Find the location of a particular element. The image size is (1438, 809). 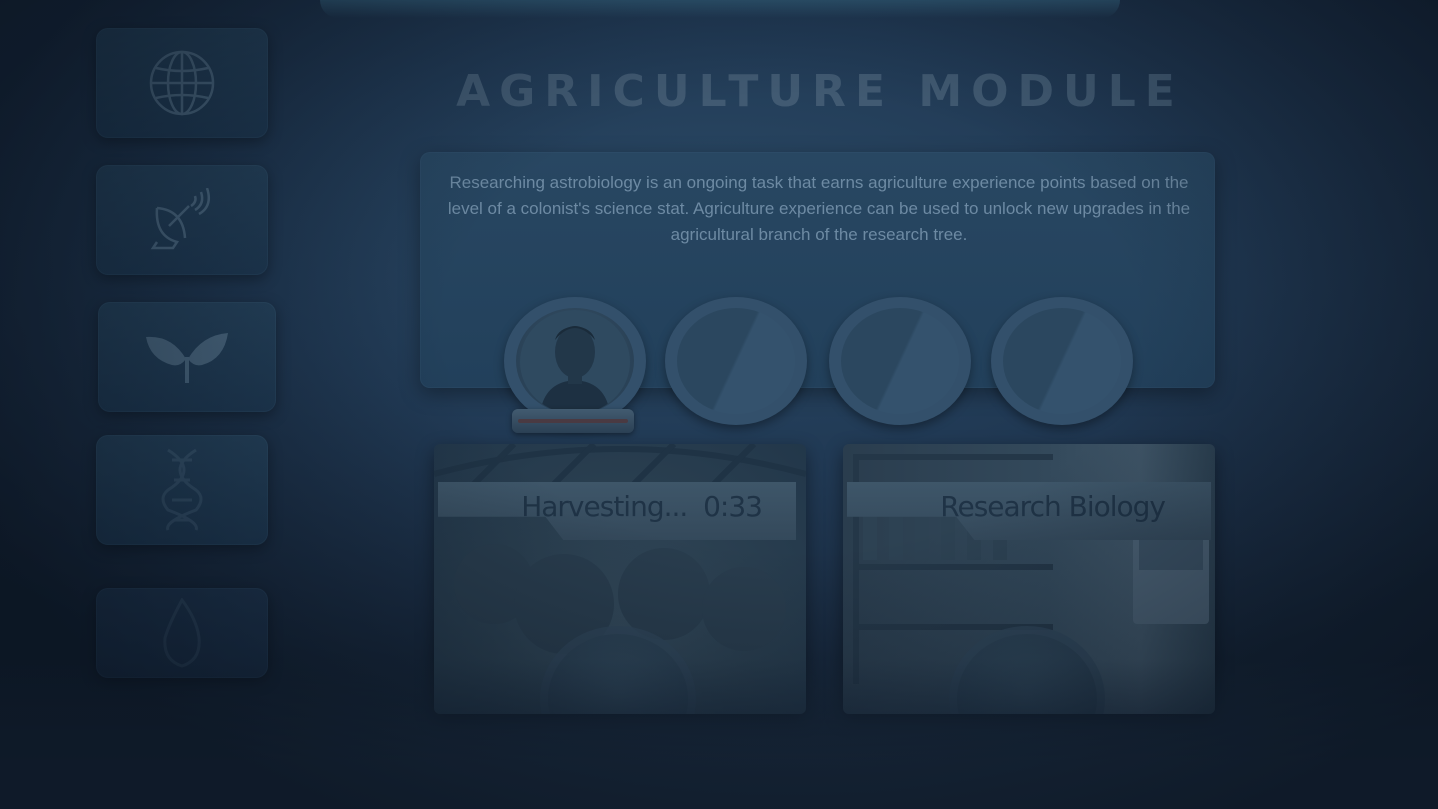

sidebar-item-globe is located at coordinates (182, 83).